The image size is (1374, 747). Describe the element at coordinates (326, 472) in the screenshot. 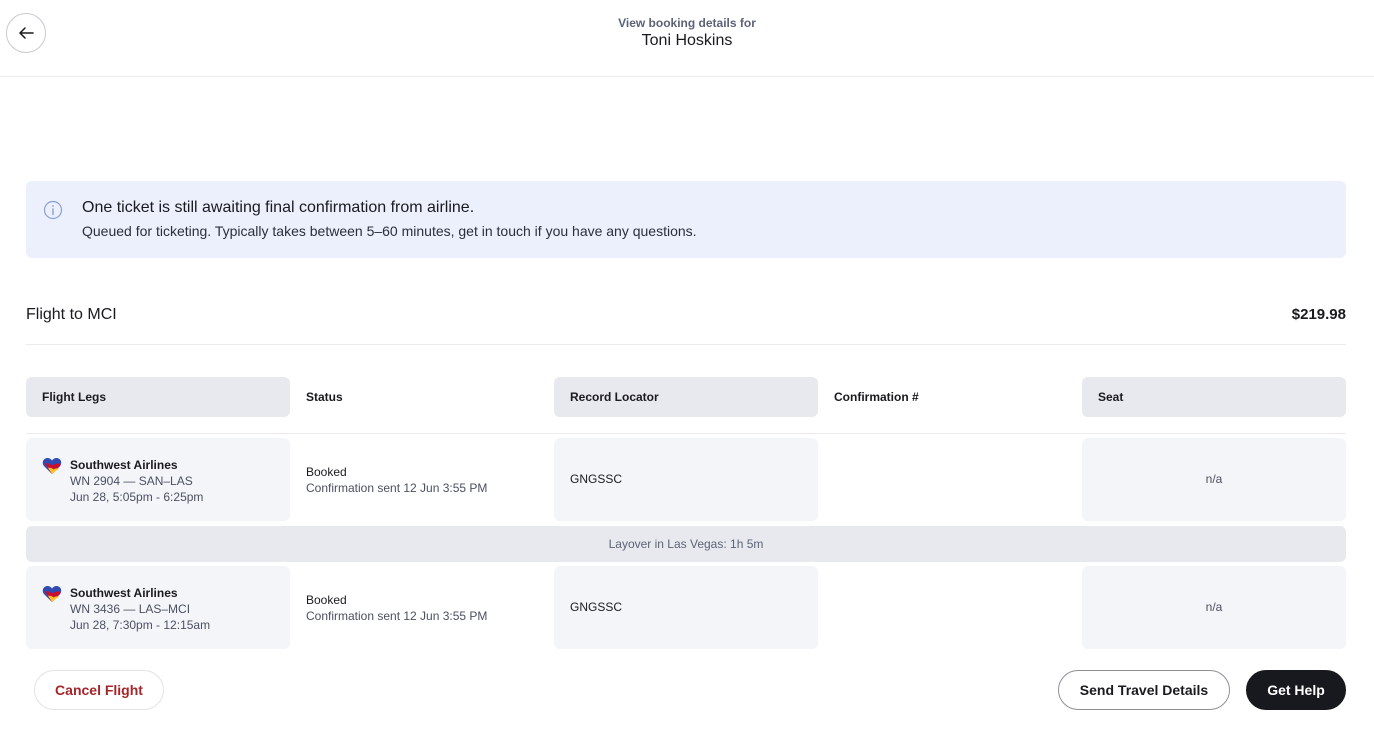

I see `leg-1-status: Booked` at that location.